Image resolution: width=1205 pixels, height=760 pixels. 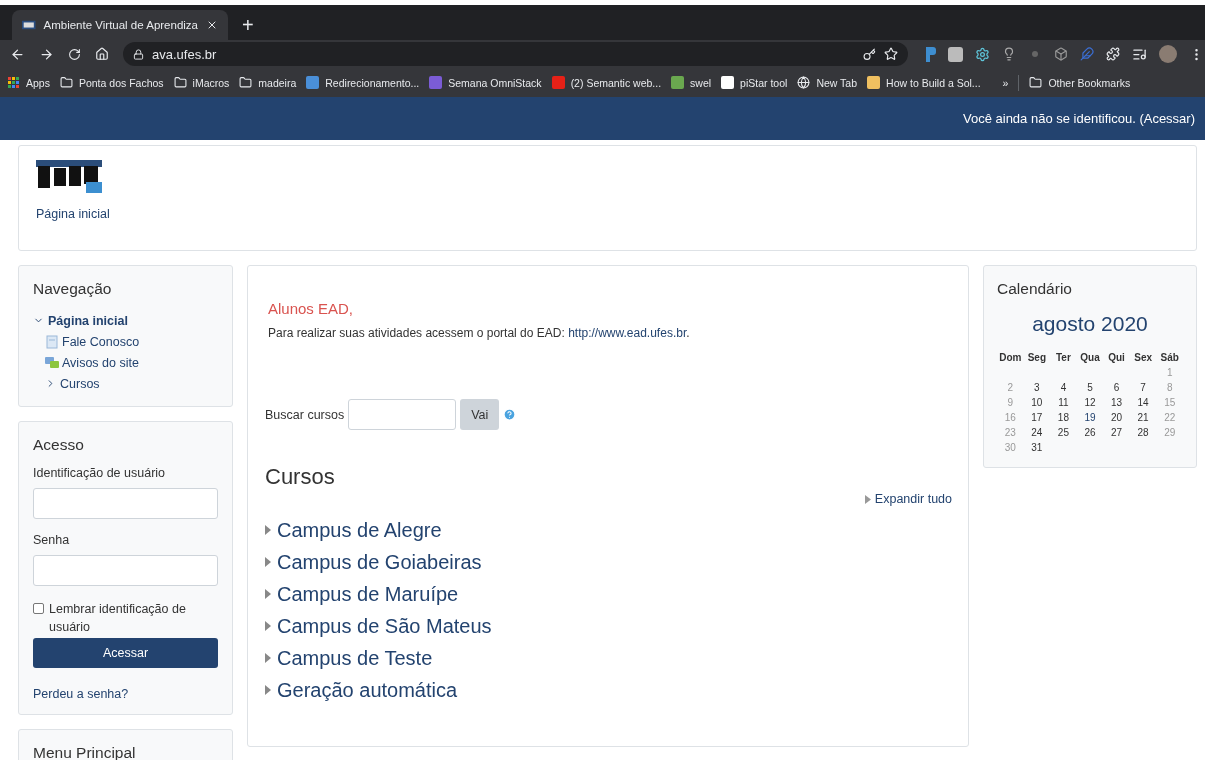 What do you see at coordinates (73, 289) in the screenshot?
I see `block-title: Navegação` at bounding box center [73, 289].